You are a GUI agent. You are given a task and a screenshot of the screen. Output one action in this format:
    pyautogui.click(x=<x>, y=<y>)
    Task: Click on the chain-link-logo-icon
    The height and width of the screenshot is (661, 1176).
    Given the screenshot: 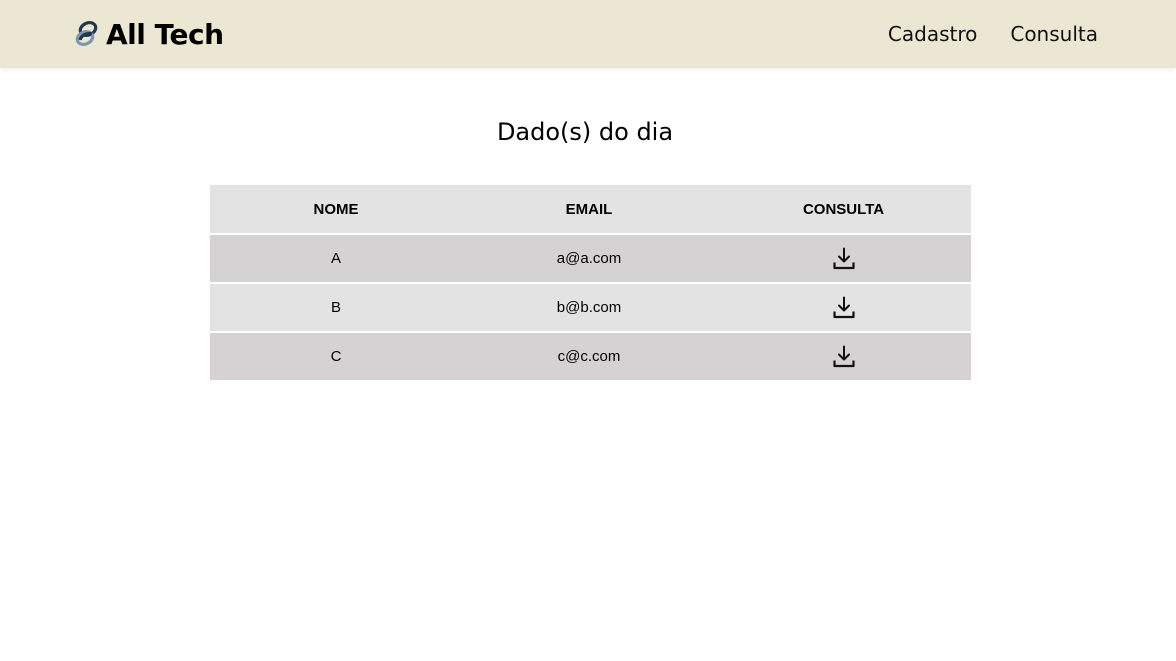 What is the action you would take?
    pyautogui.click(x=86, y=33)
    